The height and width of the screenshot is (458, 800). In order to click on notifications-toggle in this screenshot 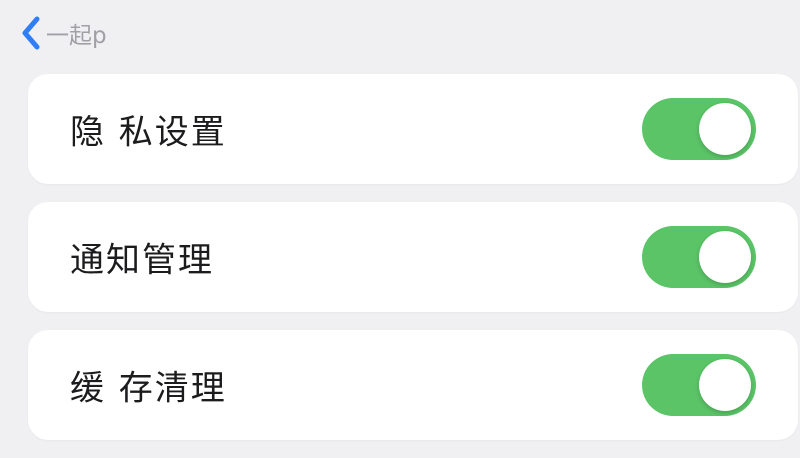, I will do `click(699, 257)`.